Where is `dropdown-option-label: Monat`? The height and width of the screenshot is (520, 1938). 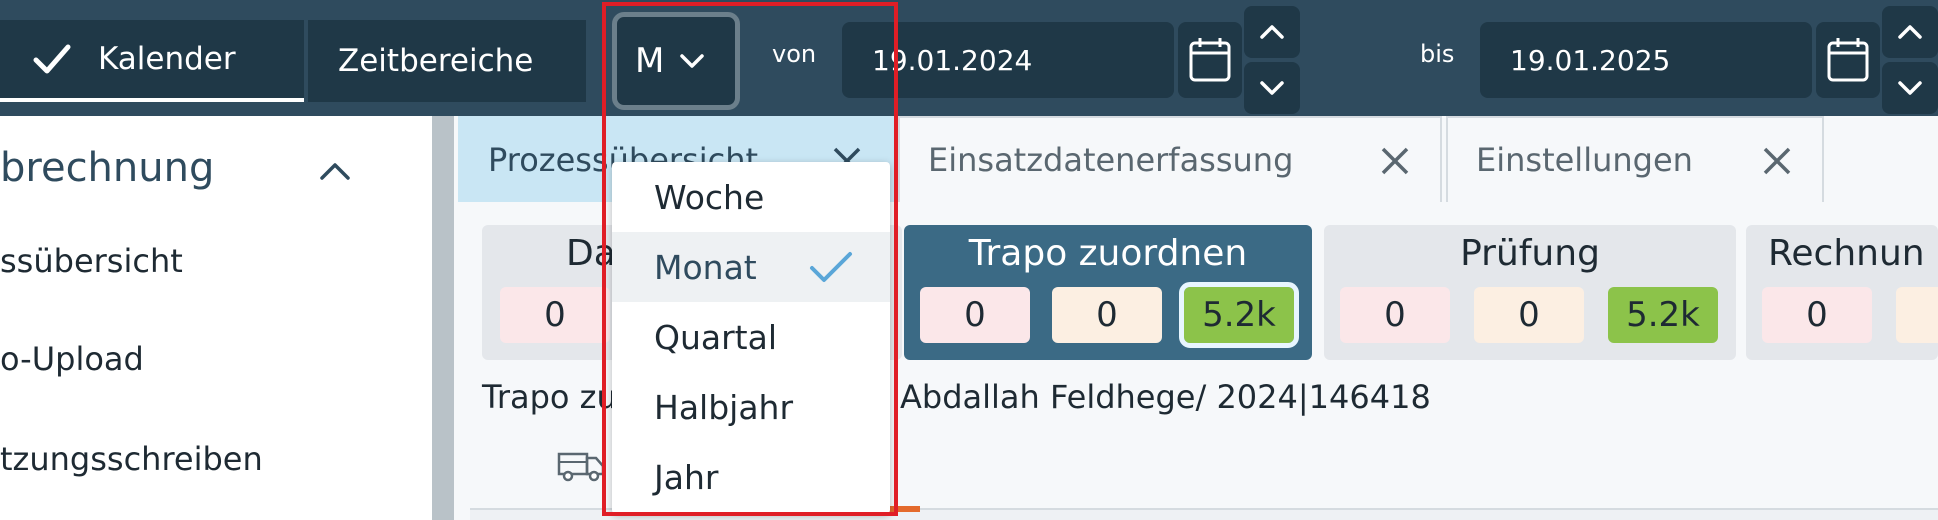 dropdown-option-label: Monat is located at coordinates (705, 267).